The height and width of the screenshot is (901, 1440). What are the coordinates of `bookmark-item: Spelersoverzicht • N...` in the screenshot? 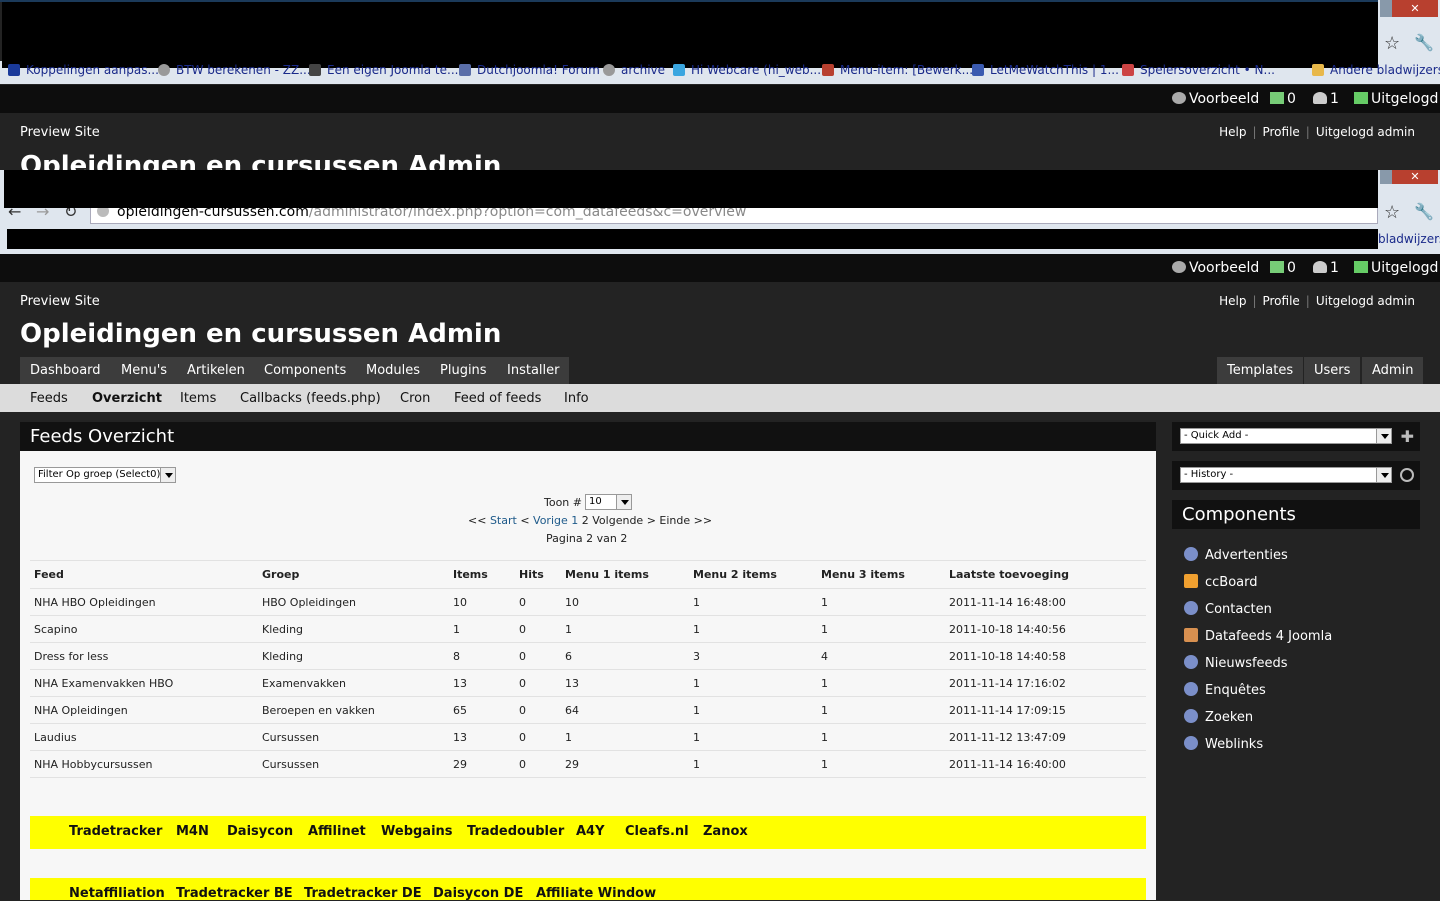 It's located at (1198, 70).